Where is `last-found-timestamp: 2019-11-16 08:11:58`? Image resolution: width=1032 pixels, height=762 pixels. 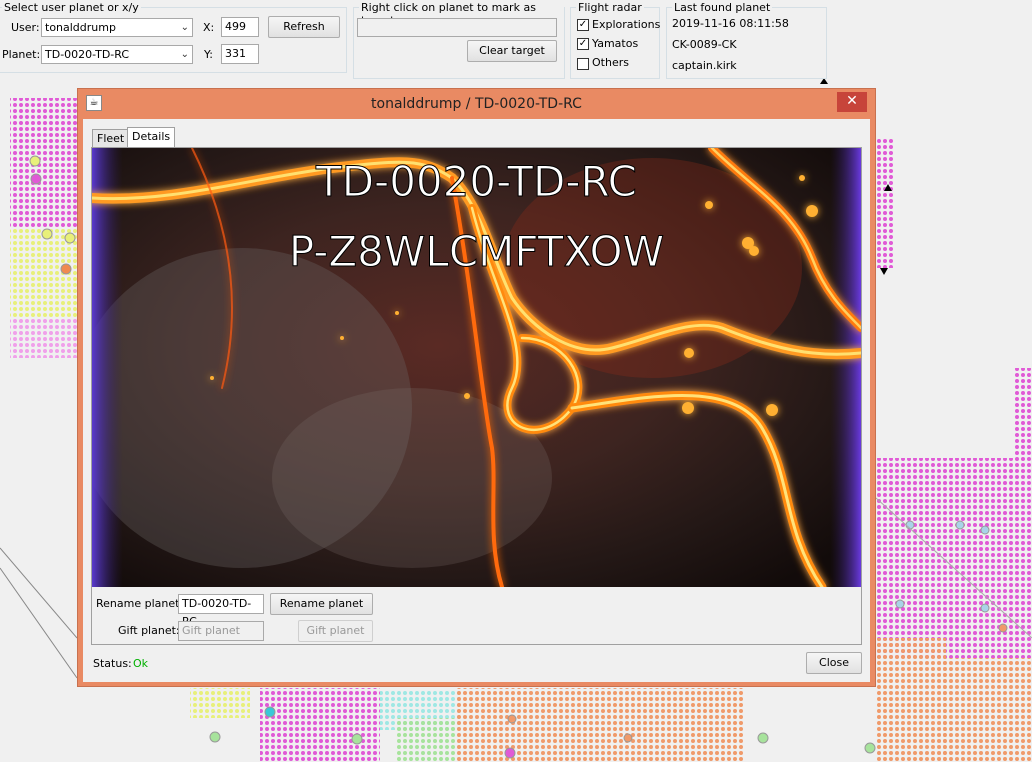 last-found-timestamp: 2019-11-16 08:11:58 is located at coordinates (730, 23).